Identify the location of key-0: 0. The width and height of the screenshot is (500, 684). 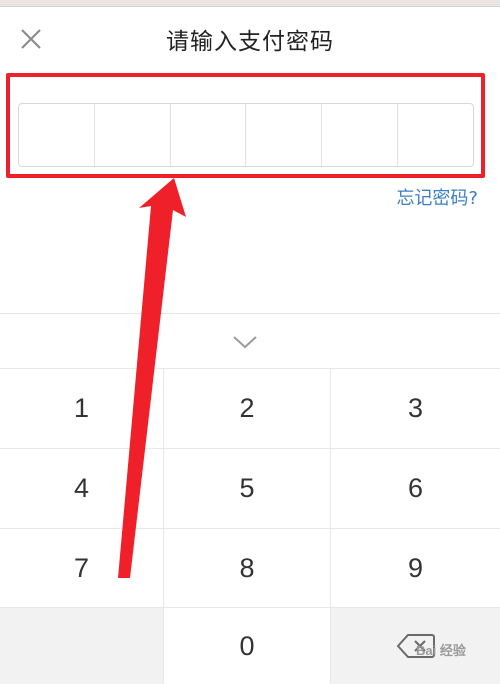
(247, 645).